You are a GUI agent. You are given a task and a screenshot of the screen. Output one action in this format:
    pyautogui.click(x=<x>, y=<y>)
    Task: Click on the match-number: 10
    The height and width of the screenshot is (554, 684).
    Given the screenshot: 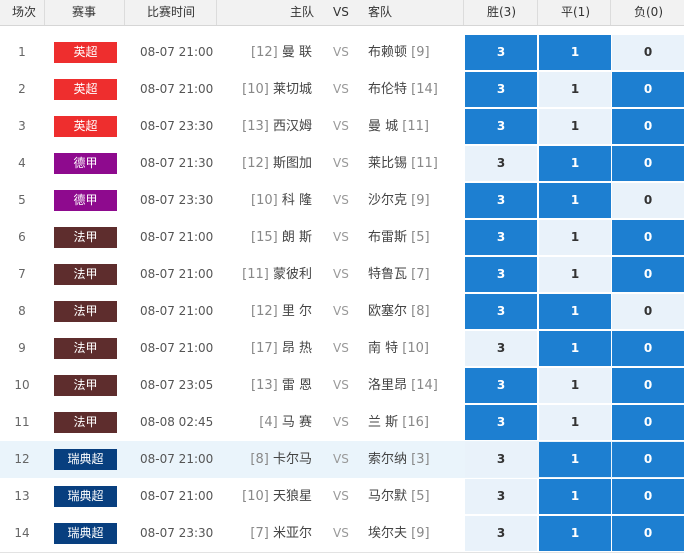 What is the action you would take?
    pyautogui.click(x=22, y=385)
    